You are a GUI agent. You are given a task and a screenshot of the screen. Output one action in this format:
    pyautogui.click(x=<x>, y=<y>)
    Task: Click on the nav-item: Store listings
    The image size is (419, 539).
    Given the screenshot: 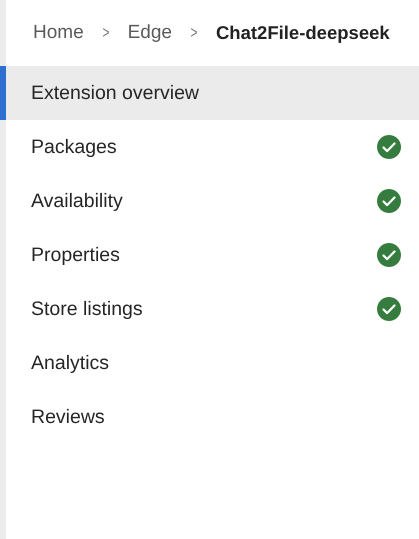 What is the action you would take?
    pyautogui.click(x=209, y=309)
    